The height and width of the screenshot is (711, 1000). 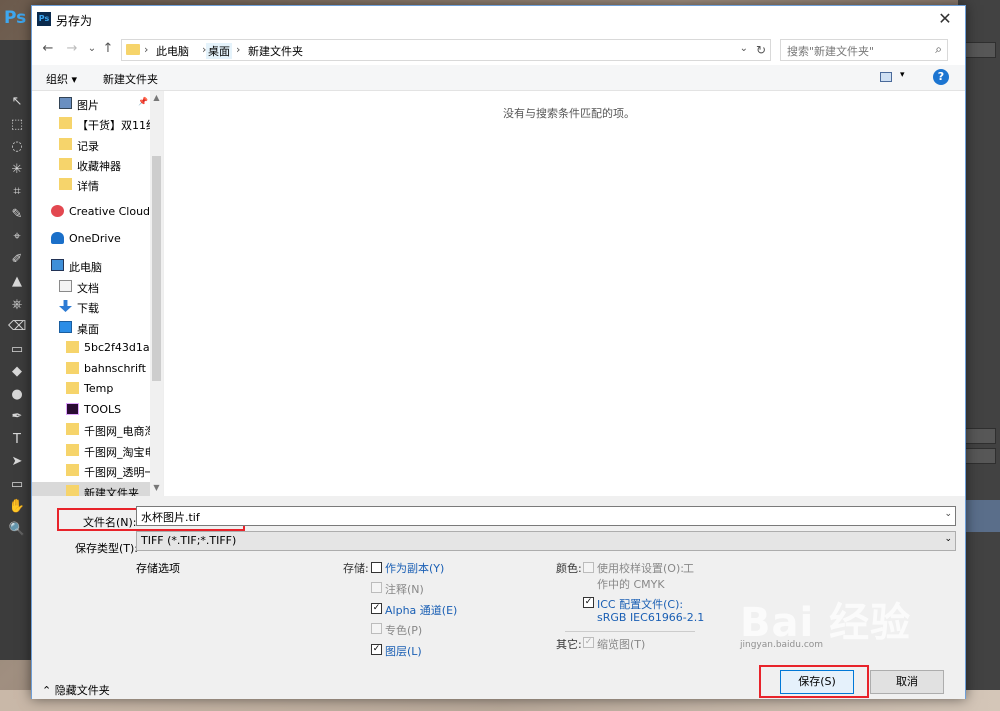 What do you see at coordinates (91, 471) in the screenshot?
I see `sidebar-item: 千图网_透明一` at bounding box center [91, 471].